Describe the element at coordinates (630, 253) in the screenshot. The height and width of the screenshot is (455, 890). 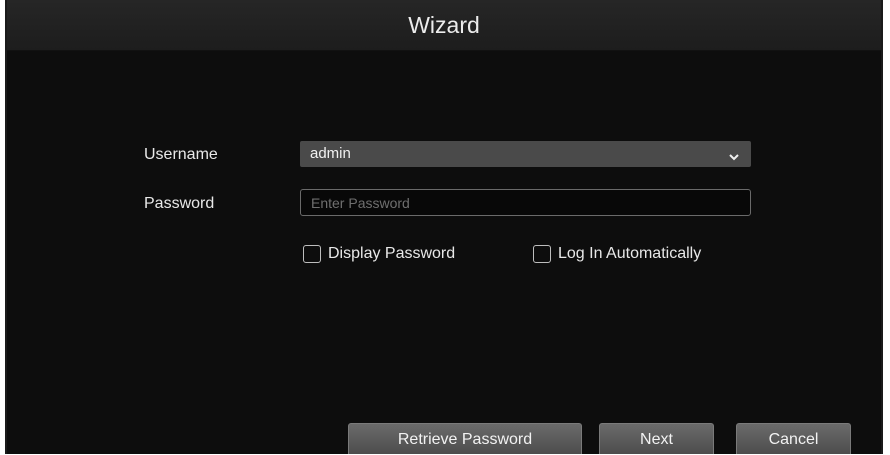
I see `auto-login-label: Log In Automatically` at that location.